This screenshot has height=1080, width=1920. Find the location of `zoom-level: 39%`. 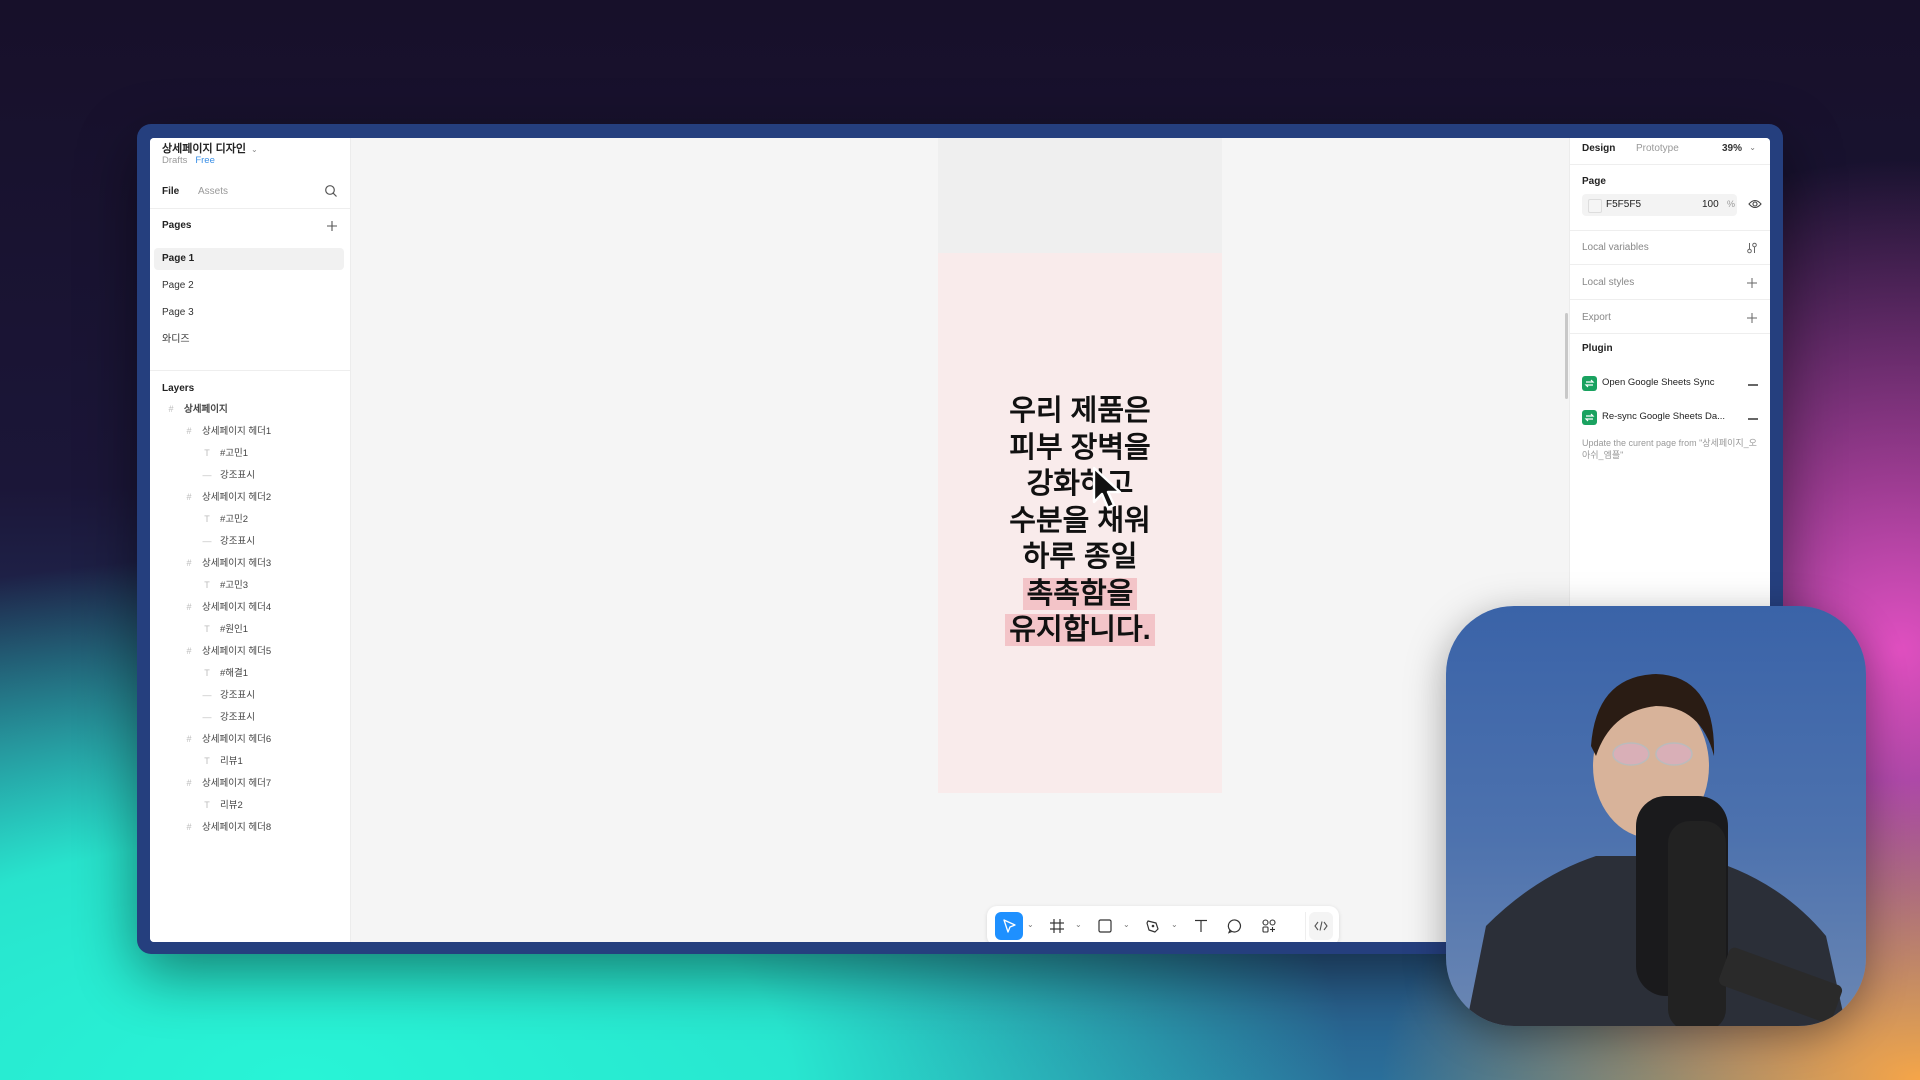

zoom-level: 39% is located at coordinates (1732, 148).